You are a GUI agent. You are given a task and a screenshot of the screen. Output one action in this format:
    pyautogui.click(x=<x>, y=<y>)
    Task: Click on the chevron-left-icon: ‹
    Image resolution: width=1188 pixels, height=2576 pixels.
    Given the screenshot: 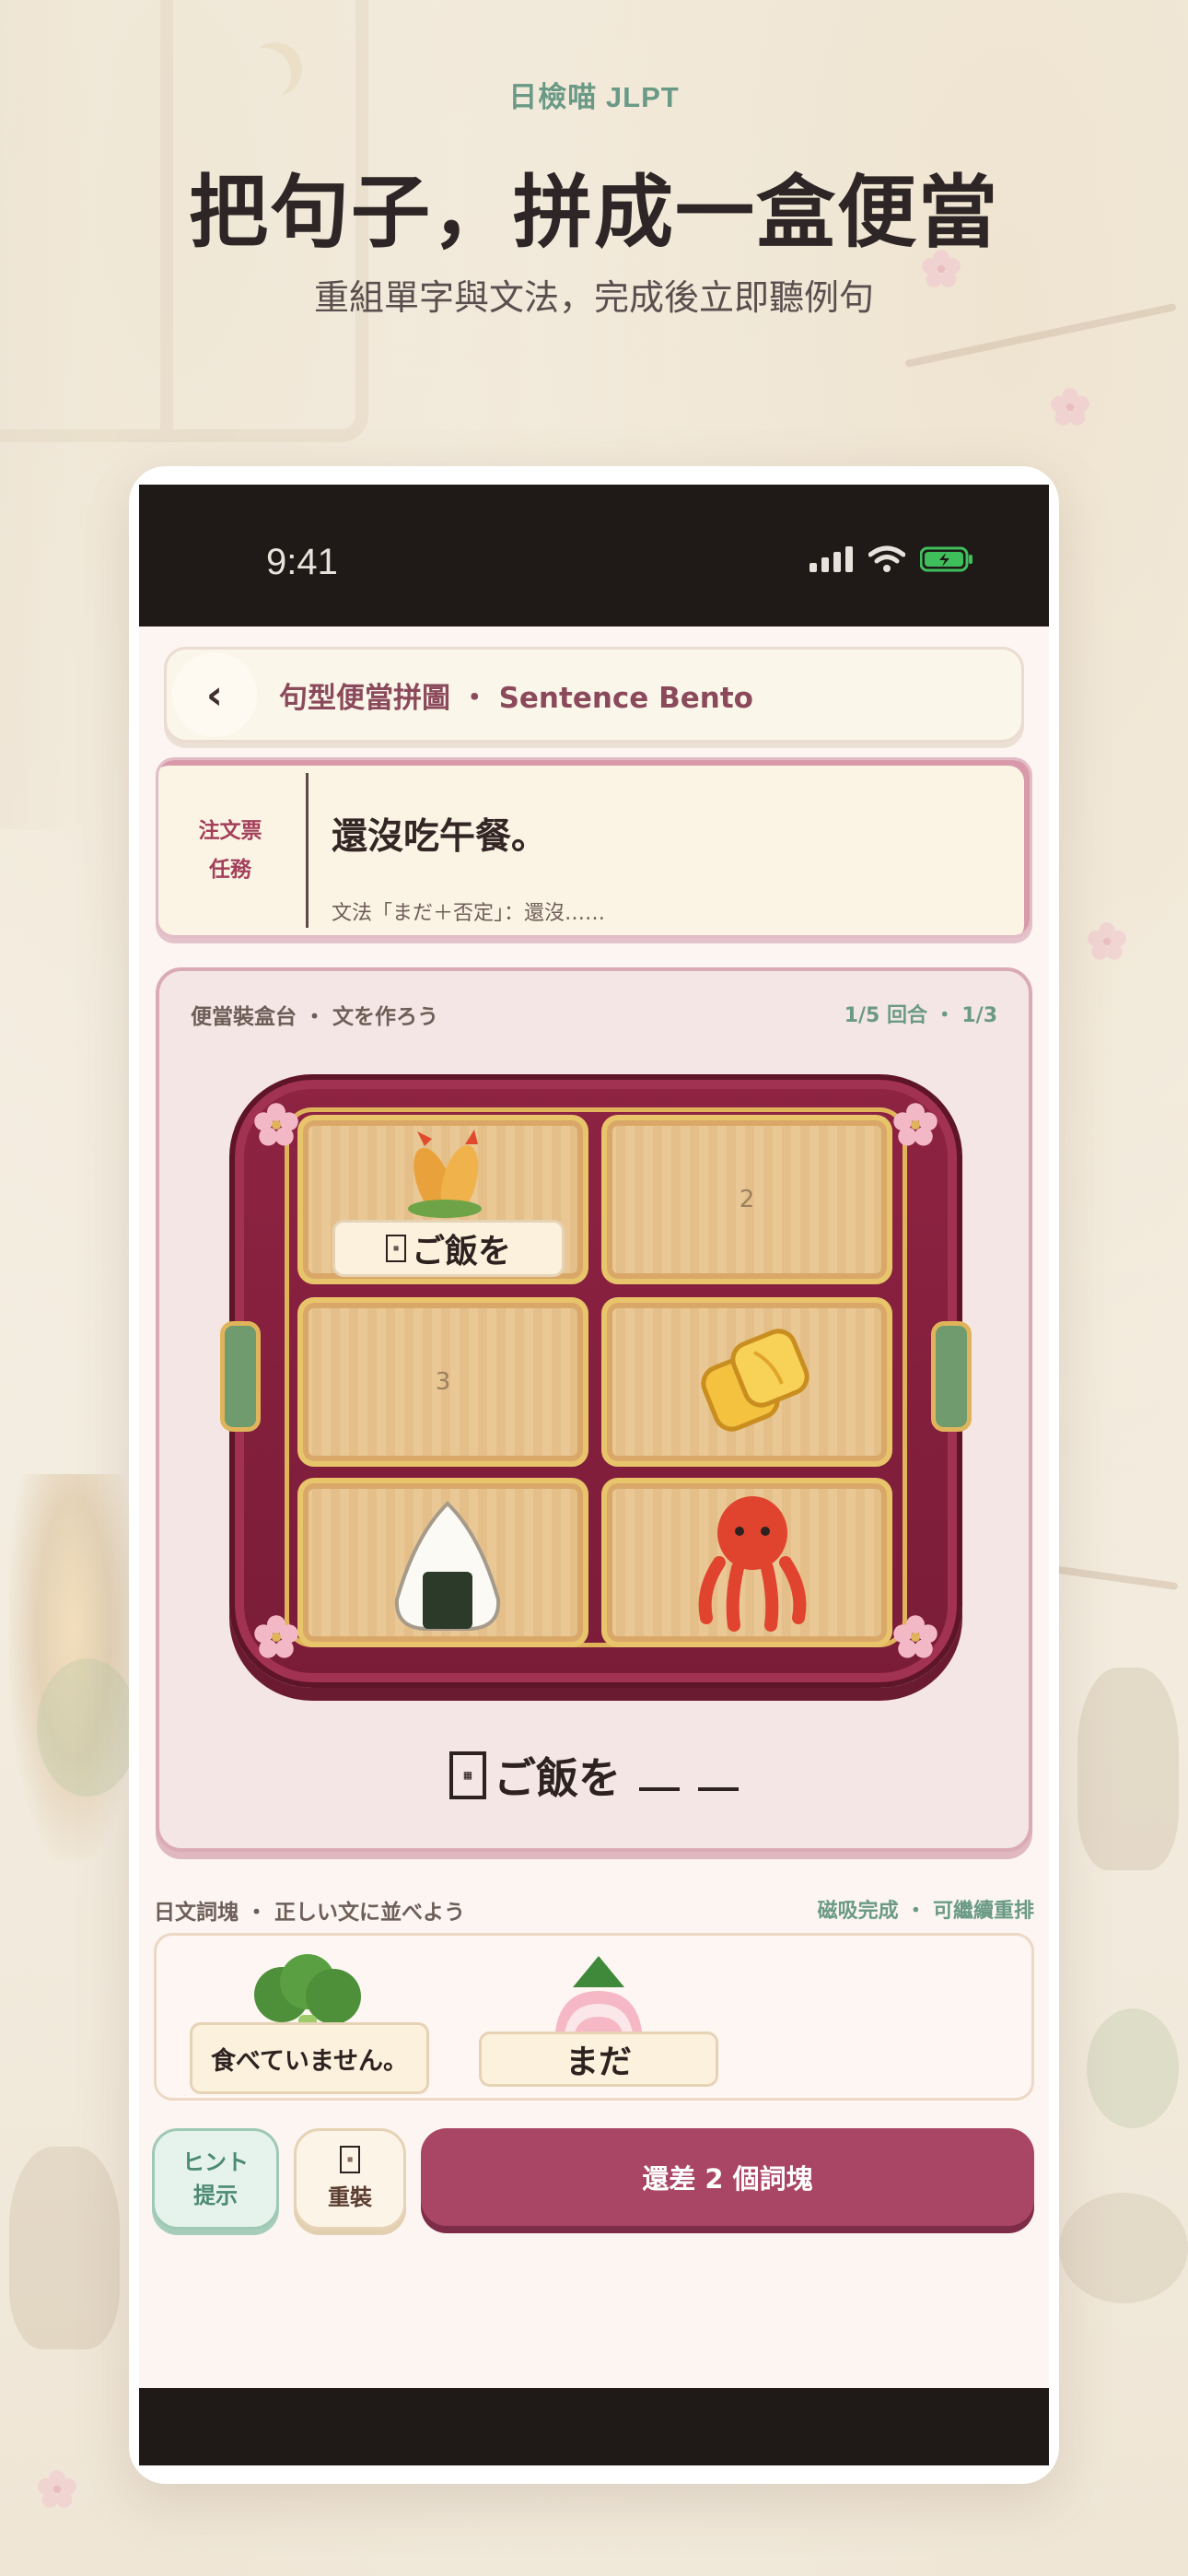 What is the action you would take?
    pyautogui.click(x=214, y=695)
    